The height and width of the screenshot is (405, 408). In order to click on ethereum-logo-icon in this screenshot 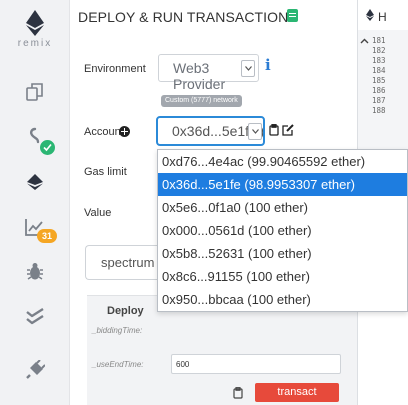, I will do `click(35, 23)`.